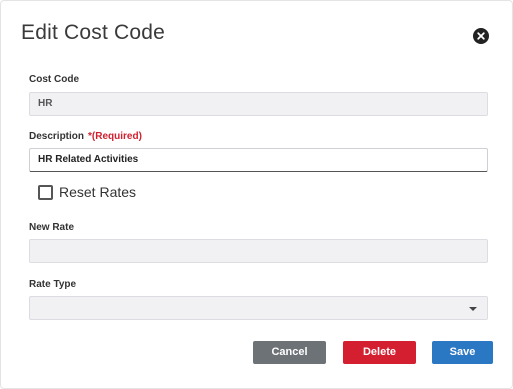  Describe the element at coordinates (258, 308) in the screenshot. I see `rate-type-select` at that location.